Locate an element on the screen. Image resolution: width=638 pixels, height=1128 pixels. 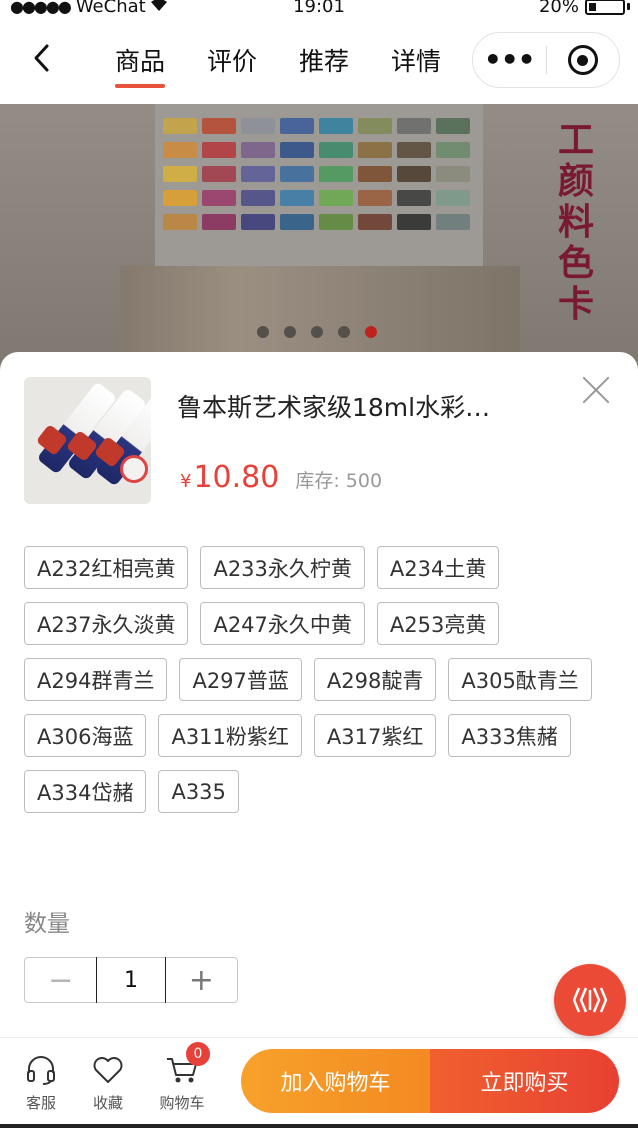
option-chip: A294群青兰 is located at coordinates (96, 679).